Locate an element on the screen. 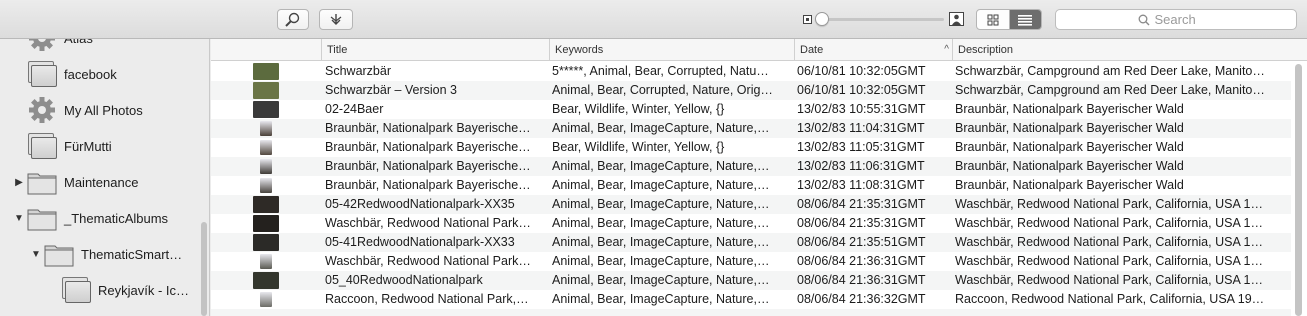  sidebar-item: ▼ _ThematicAlbums is located at coordinates (90, 218).